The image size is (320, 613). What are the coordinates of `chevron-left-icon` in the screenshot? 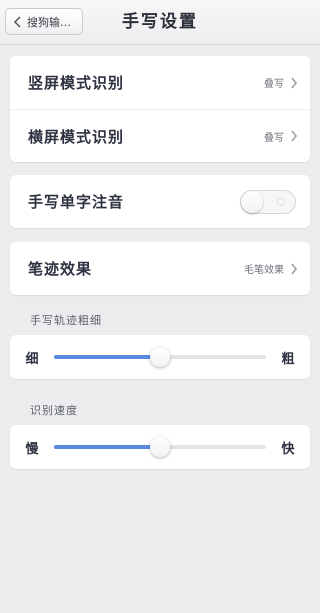 It's located at (17, 21).